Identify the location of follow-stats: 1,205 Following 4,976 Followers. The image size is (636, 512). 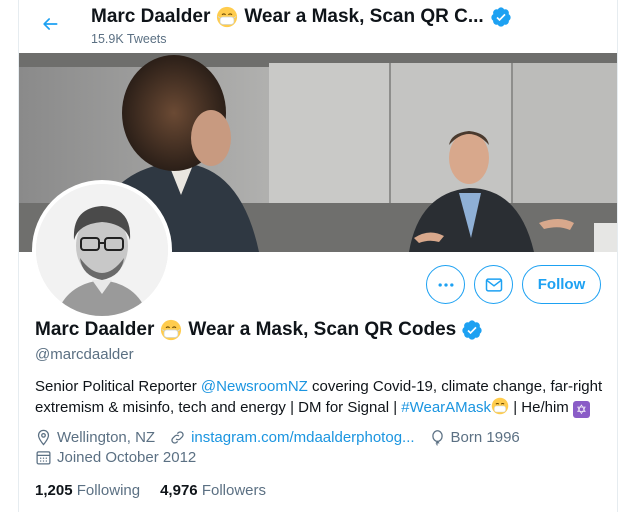
(160, 490).